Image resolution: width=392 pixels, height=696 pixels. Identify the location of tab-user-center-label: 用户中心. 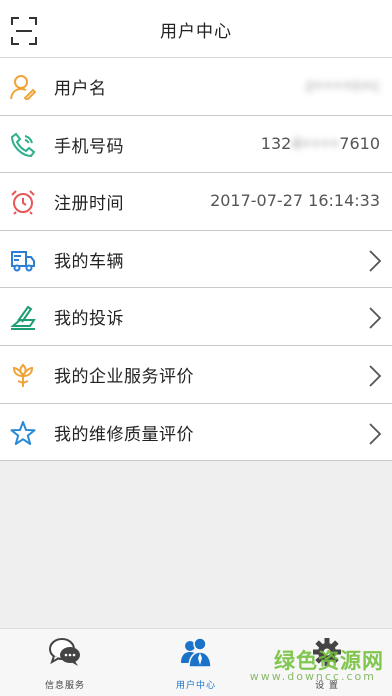
(195, 686).